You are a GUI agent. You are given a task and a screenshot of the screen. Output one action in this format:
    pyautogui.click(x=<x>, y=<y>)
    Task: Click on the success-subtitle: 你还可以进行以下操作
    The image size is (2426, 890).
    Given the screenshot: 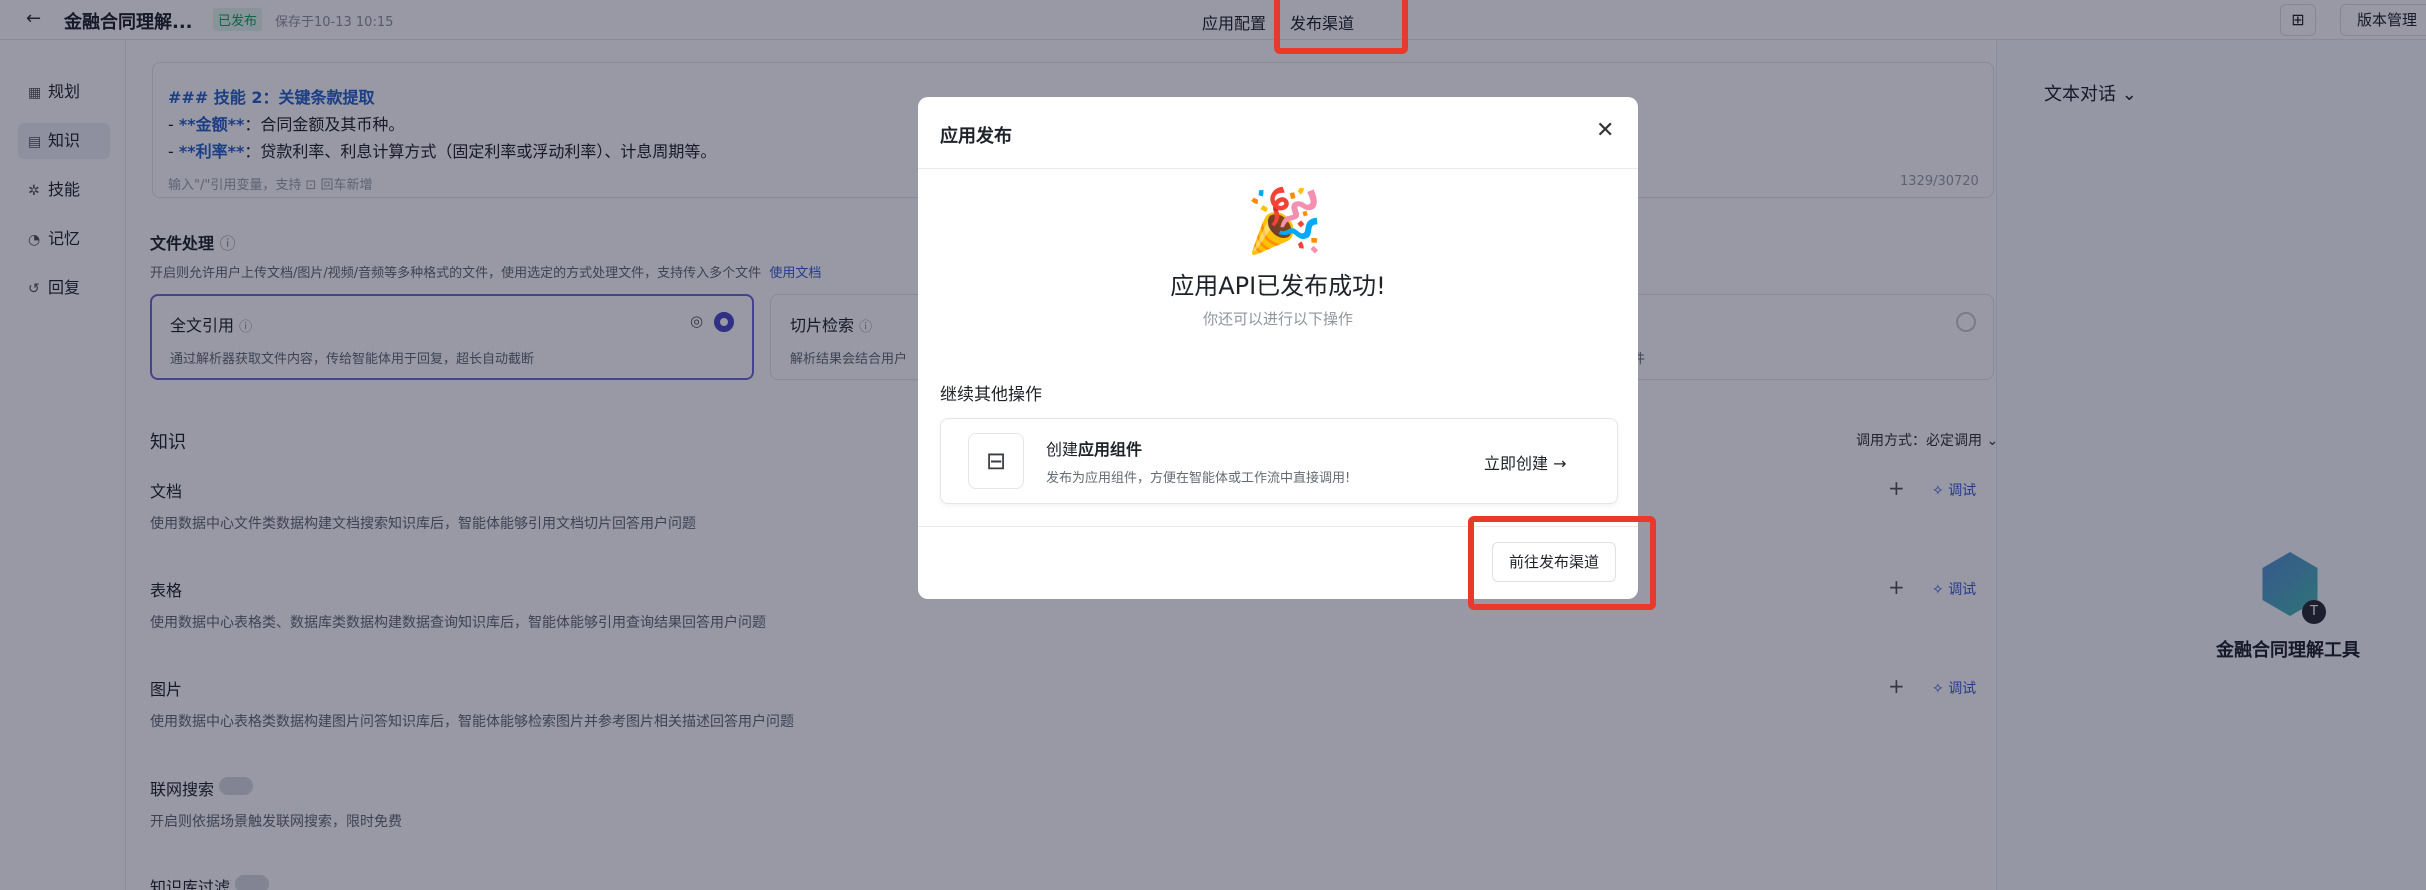 What is the action you would take?
    pyautogui.click(x=1277, y=319)
    